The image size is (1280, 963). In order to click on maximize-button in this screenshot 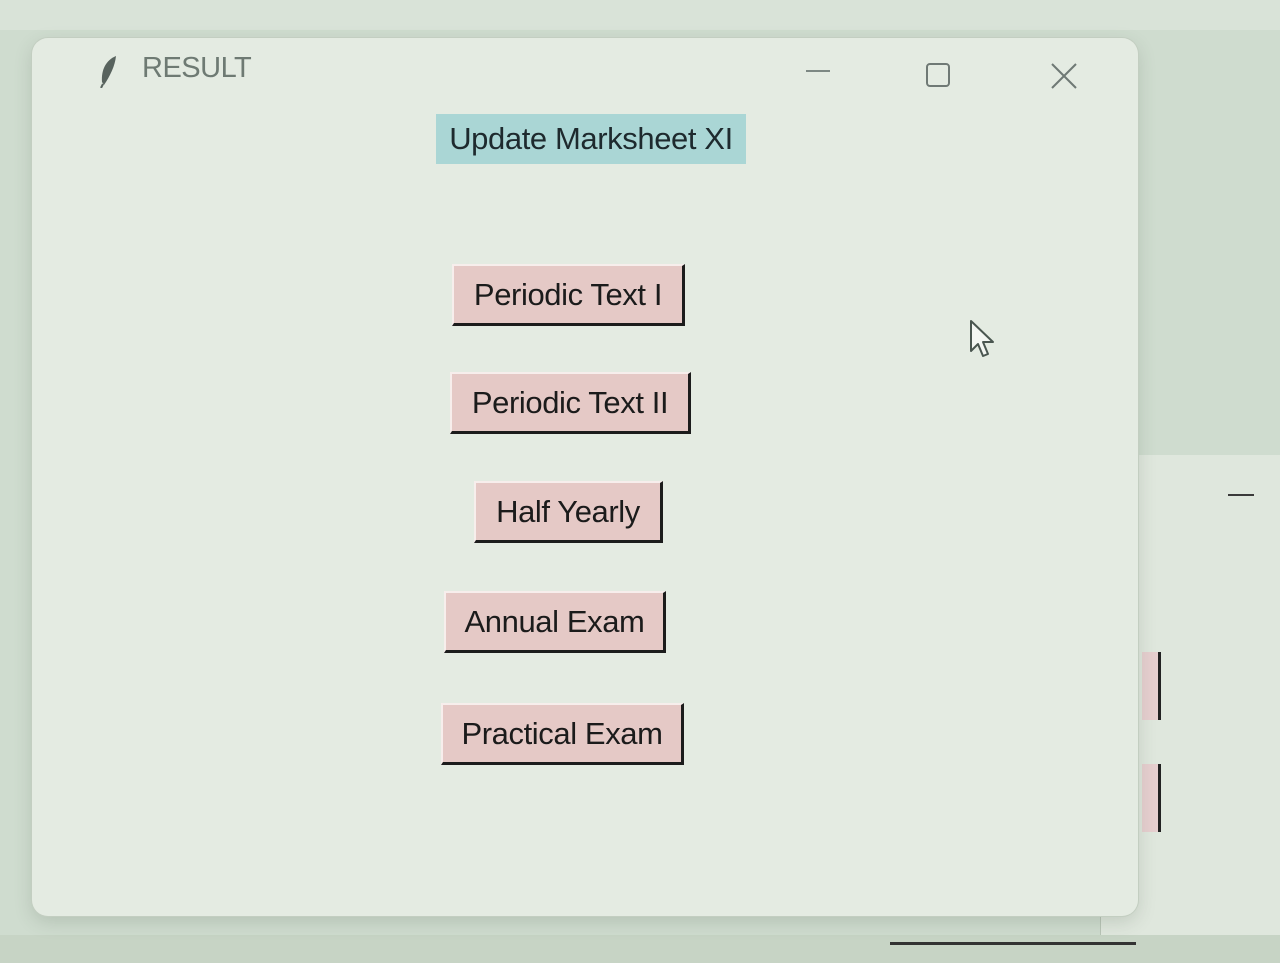, I will do `click(939, 76)`.